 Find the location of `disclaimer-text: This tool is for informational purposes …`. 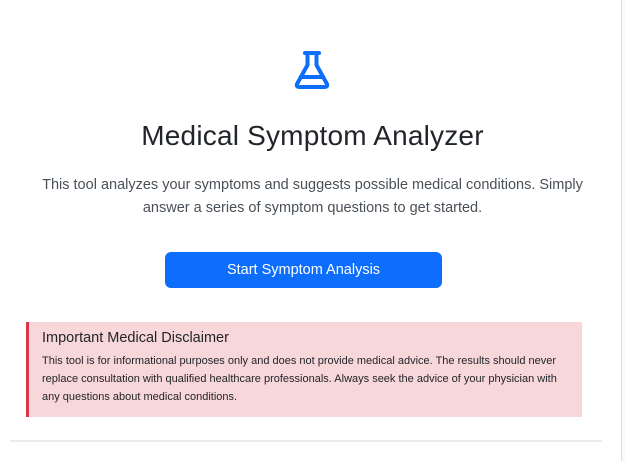

disclaimer-text: This tool is for informational purposes … is located at coordinates (299, 379).